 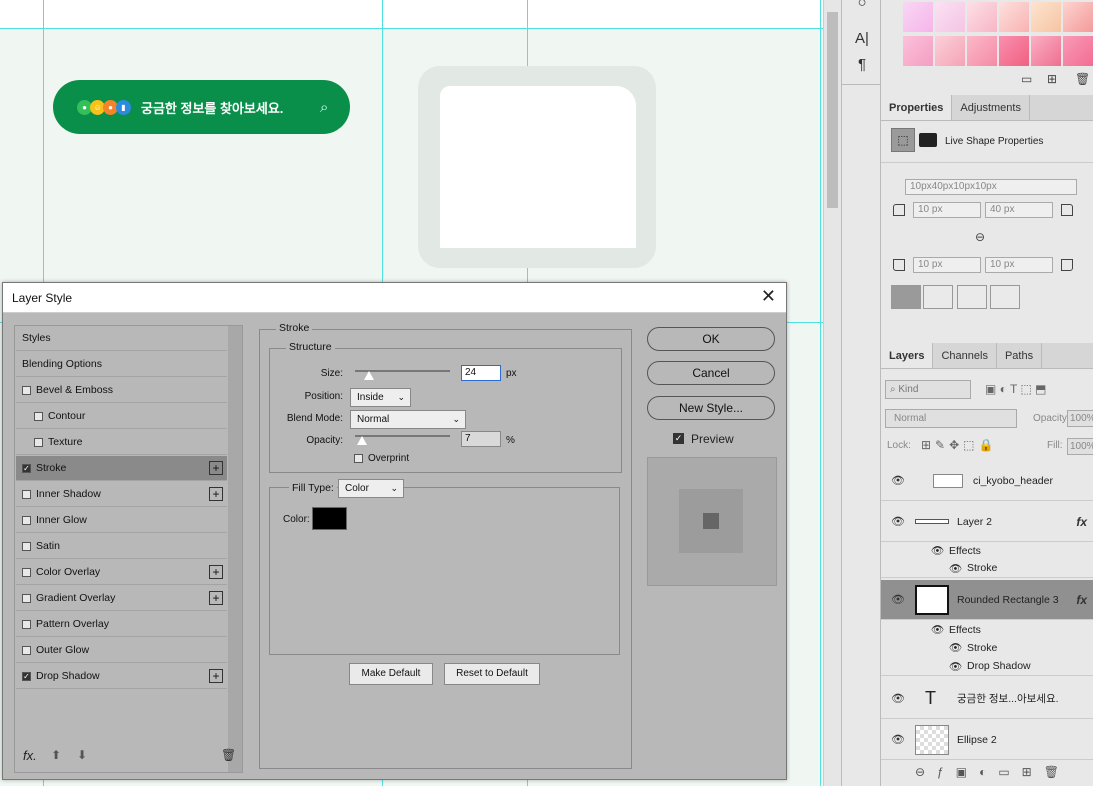 I want to click on intersect-shape-button, so click(x=972, y=297).